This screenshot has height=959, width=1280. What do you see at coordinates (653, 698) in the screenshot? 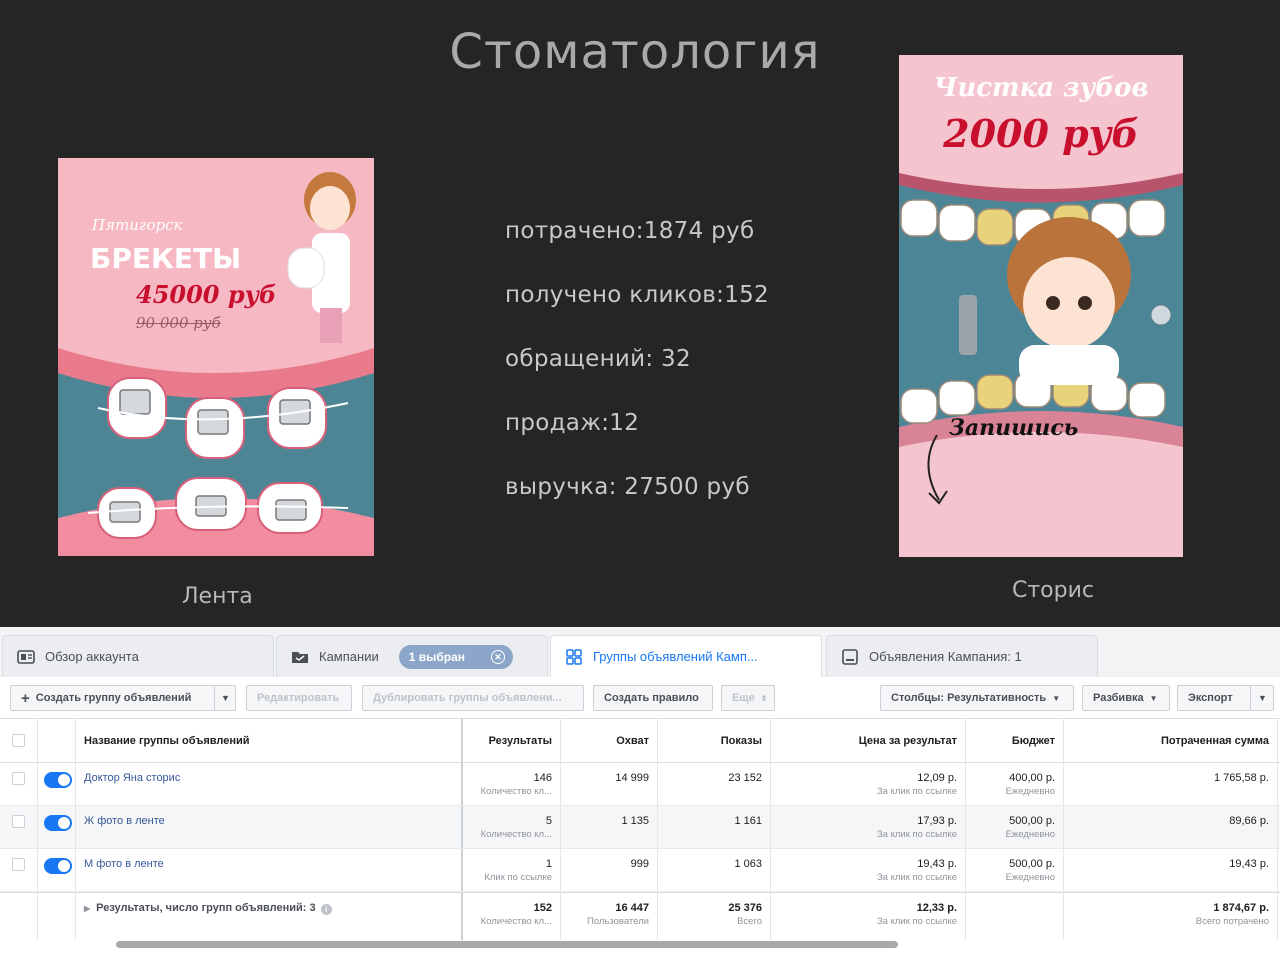
I see `create-rule-button: Создать правило` at bounding box center [653, 698].